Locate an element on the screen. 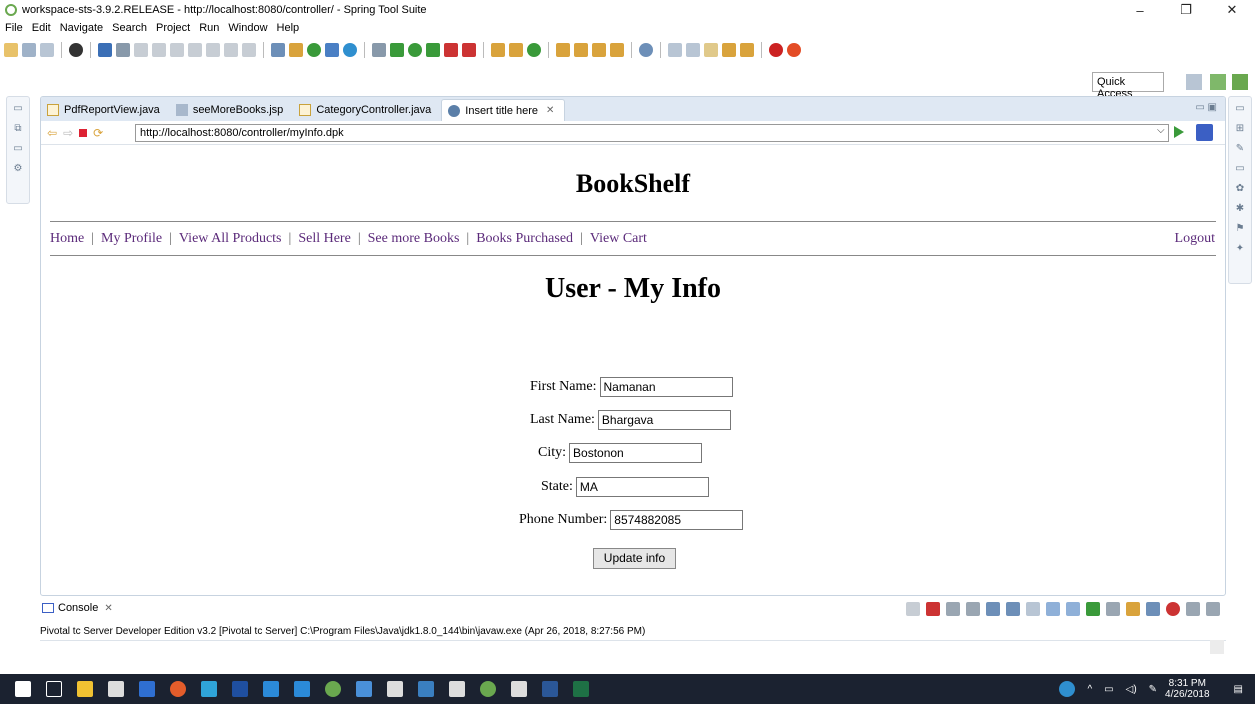 The height and width of the screenshot is (704, 1255). terminal-icon is located at coordinates (105, 50).